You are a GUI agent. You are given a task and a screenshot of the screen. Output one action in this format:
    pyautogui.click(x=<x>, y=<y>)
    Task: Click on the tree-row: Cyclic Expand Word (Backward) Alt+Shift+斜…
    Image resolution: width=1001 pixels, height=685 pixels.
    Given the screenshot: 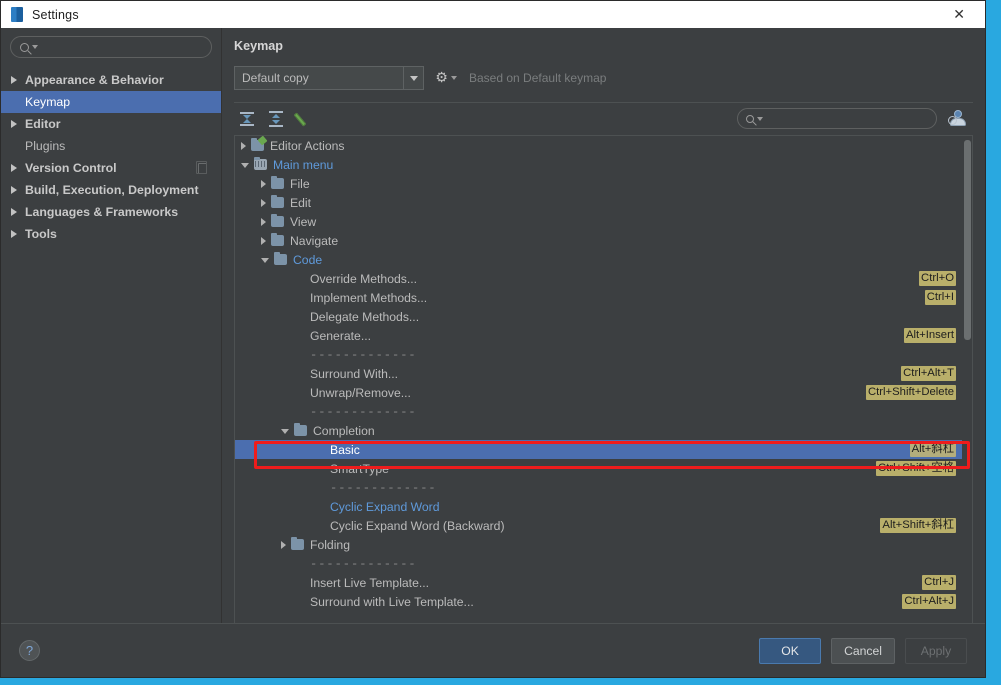 What is the action you would take?
    pyautogui.click(x=598, y=525)
    